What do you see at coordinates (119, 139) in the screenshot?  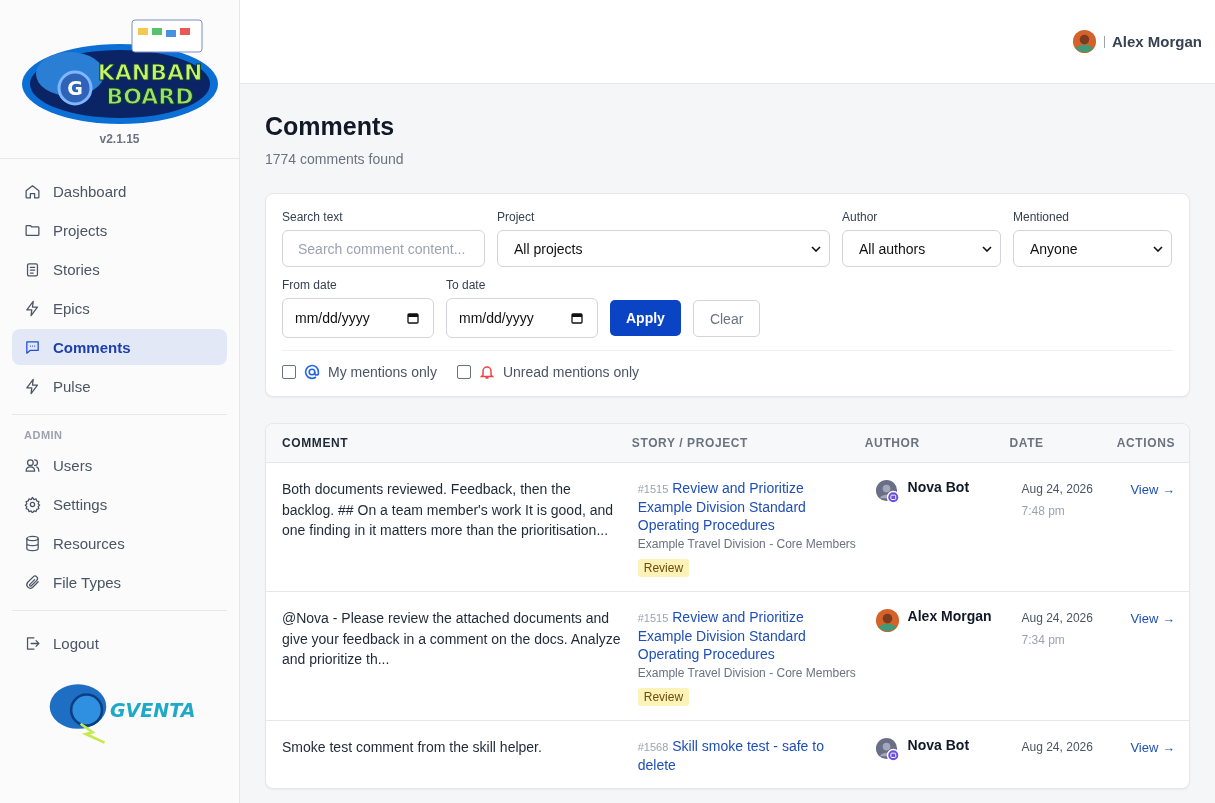 I see `version-label: v2.1.15` at bounding box center [119, 139].